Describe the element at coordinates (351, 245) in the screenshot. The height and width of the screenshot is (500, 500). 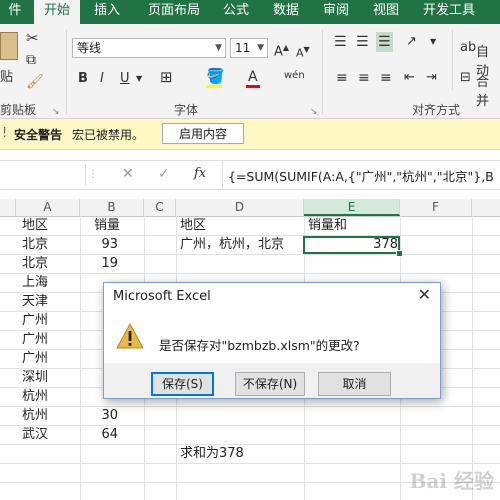
I see `active-cell-border` at that location.